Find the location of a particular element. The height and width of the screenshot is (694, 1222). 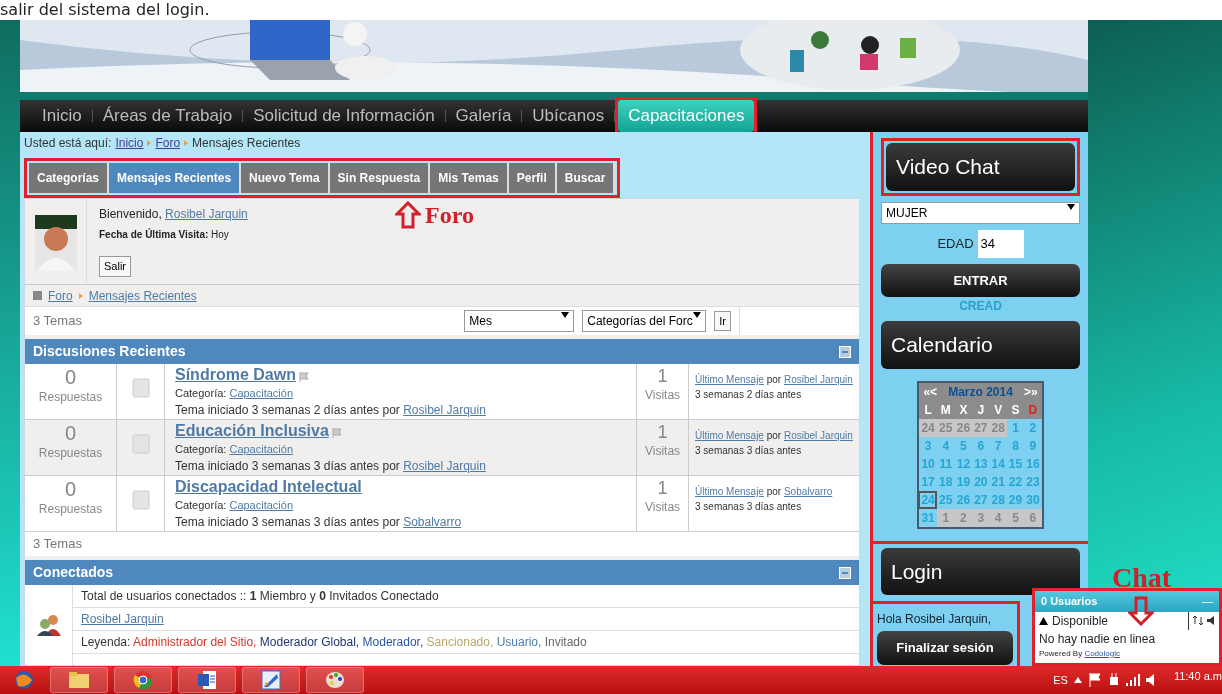

signal-icon is located at coordinates (1132, 680).